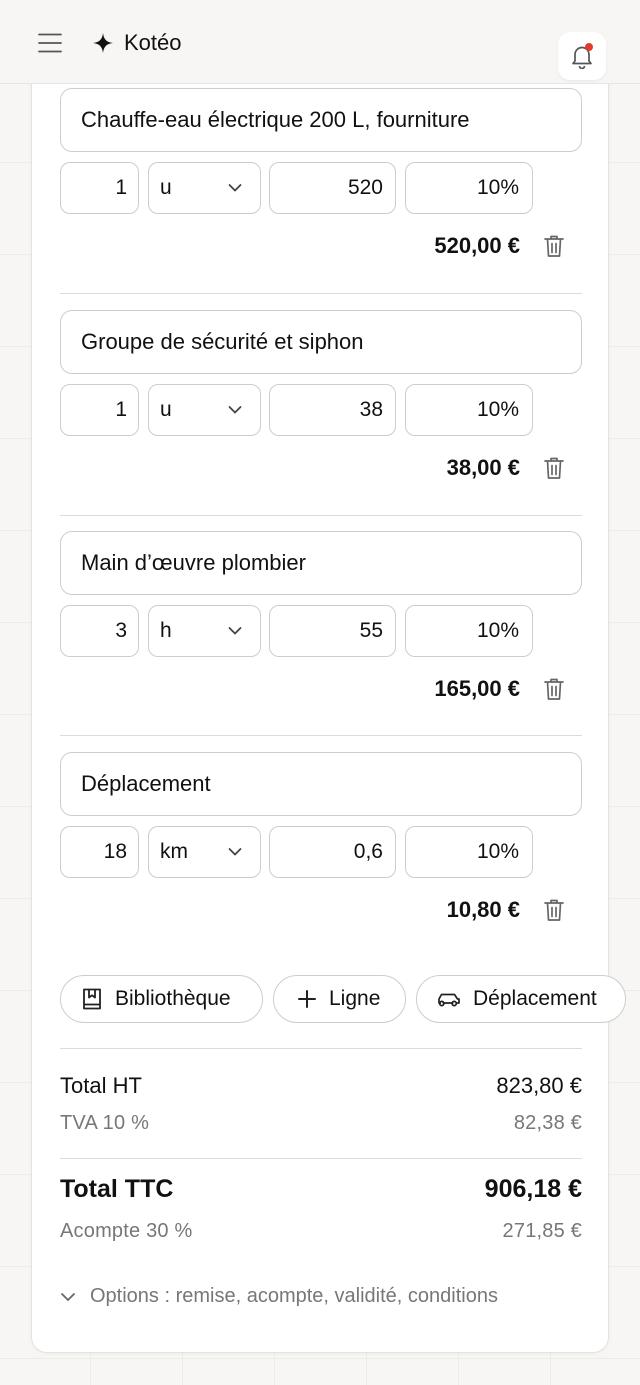 Image resolution: width=640 pixels, height=1385 pixels. What do you see at coordinates (582, 56) in the screenshot?
I see `notifications-button` at bounding box center [582, 56].